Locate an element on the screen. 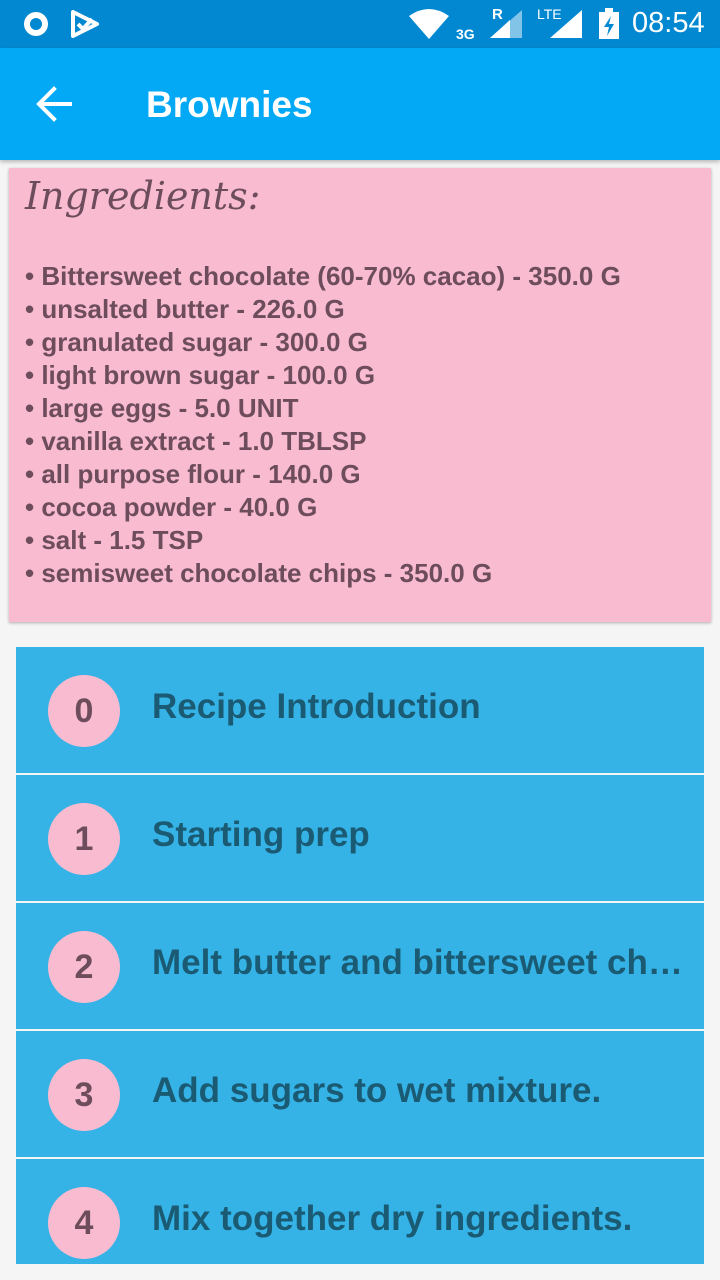  arrow-back-icon is located at coordinates (54, 104).